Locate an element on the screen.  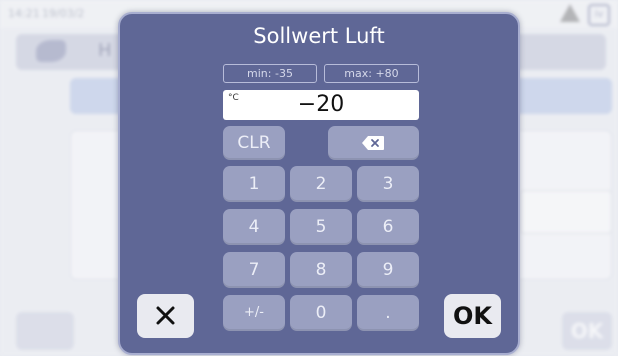
status-date: 19/03/2 is located at coordinates (63, 13).